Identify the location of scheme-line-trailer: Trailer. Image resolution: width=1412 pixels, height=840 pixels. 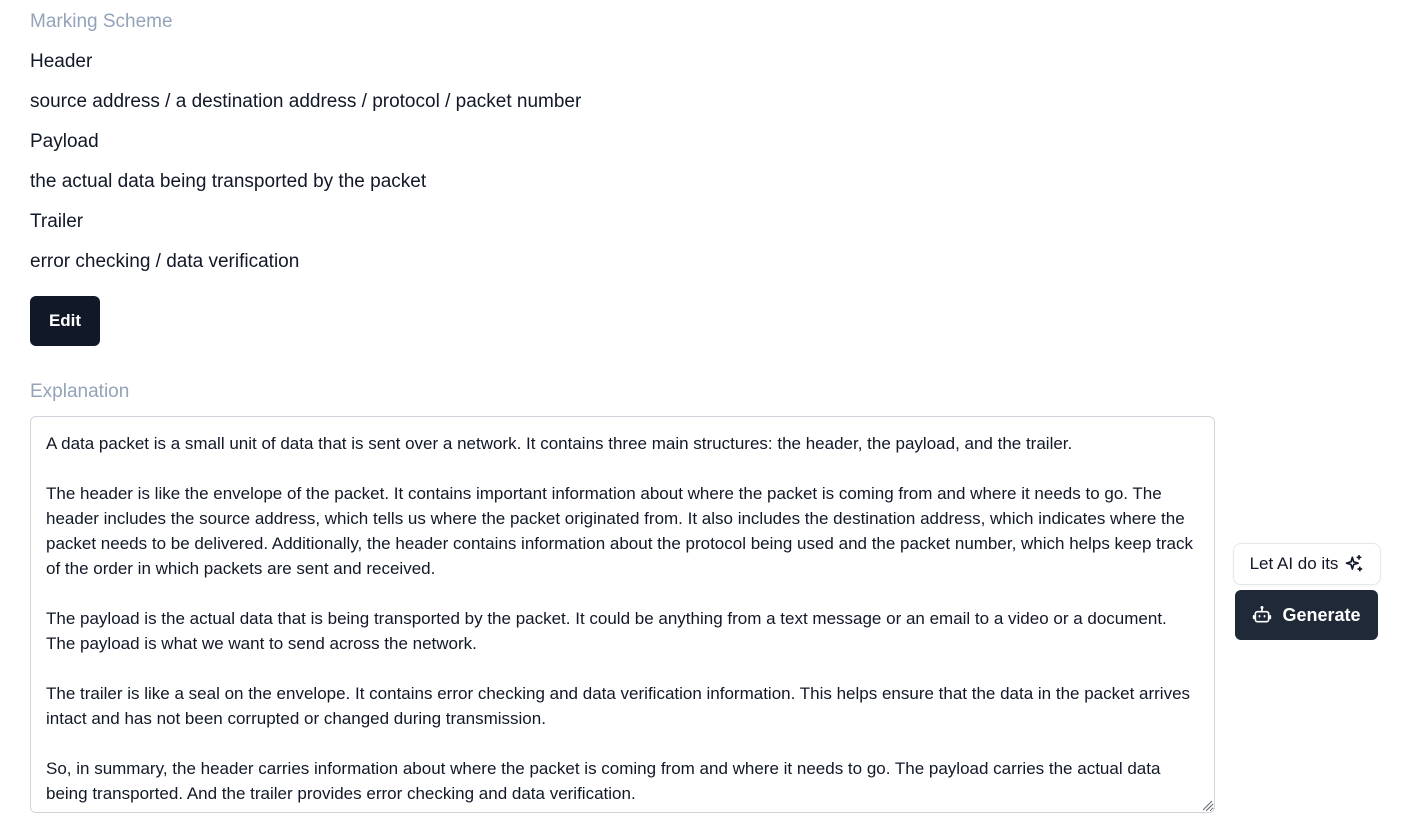
(57, 221).